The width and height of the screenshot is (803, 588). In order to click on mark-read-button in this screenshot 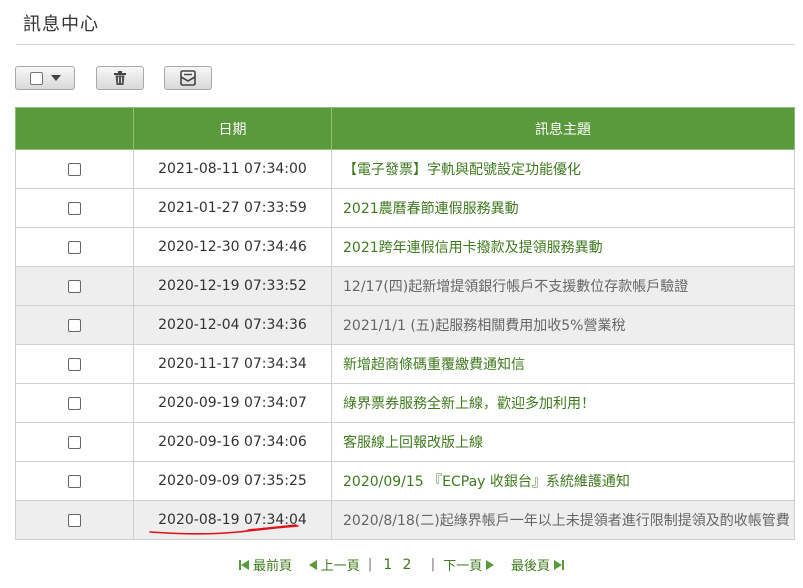, I will do `click(188, 78)`.